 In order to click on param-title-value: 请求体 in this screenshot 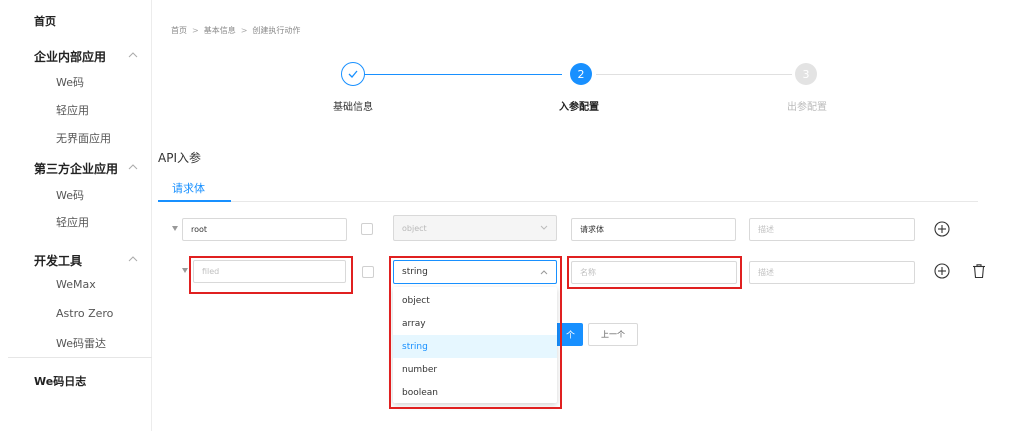, I will do `click(592, 229)`.